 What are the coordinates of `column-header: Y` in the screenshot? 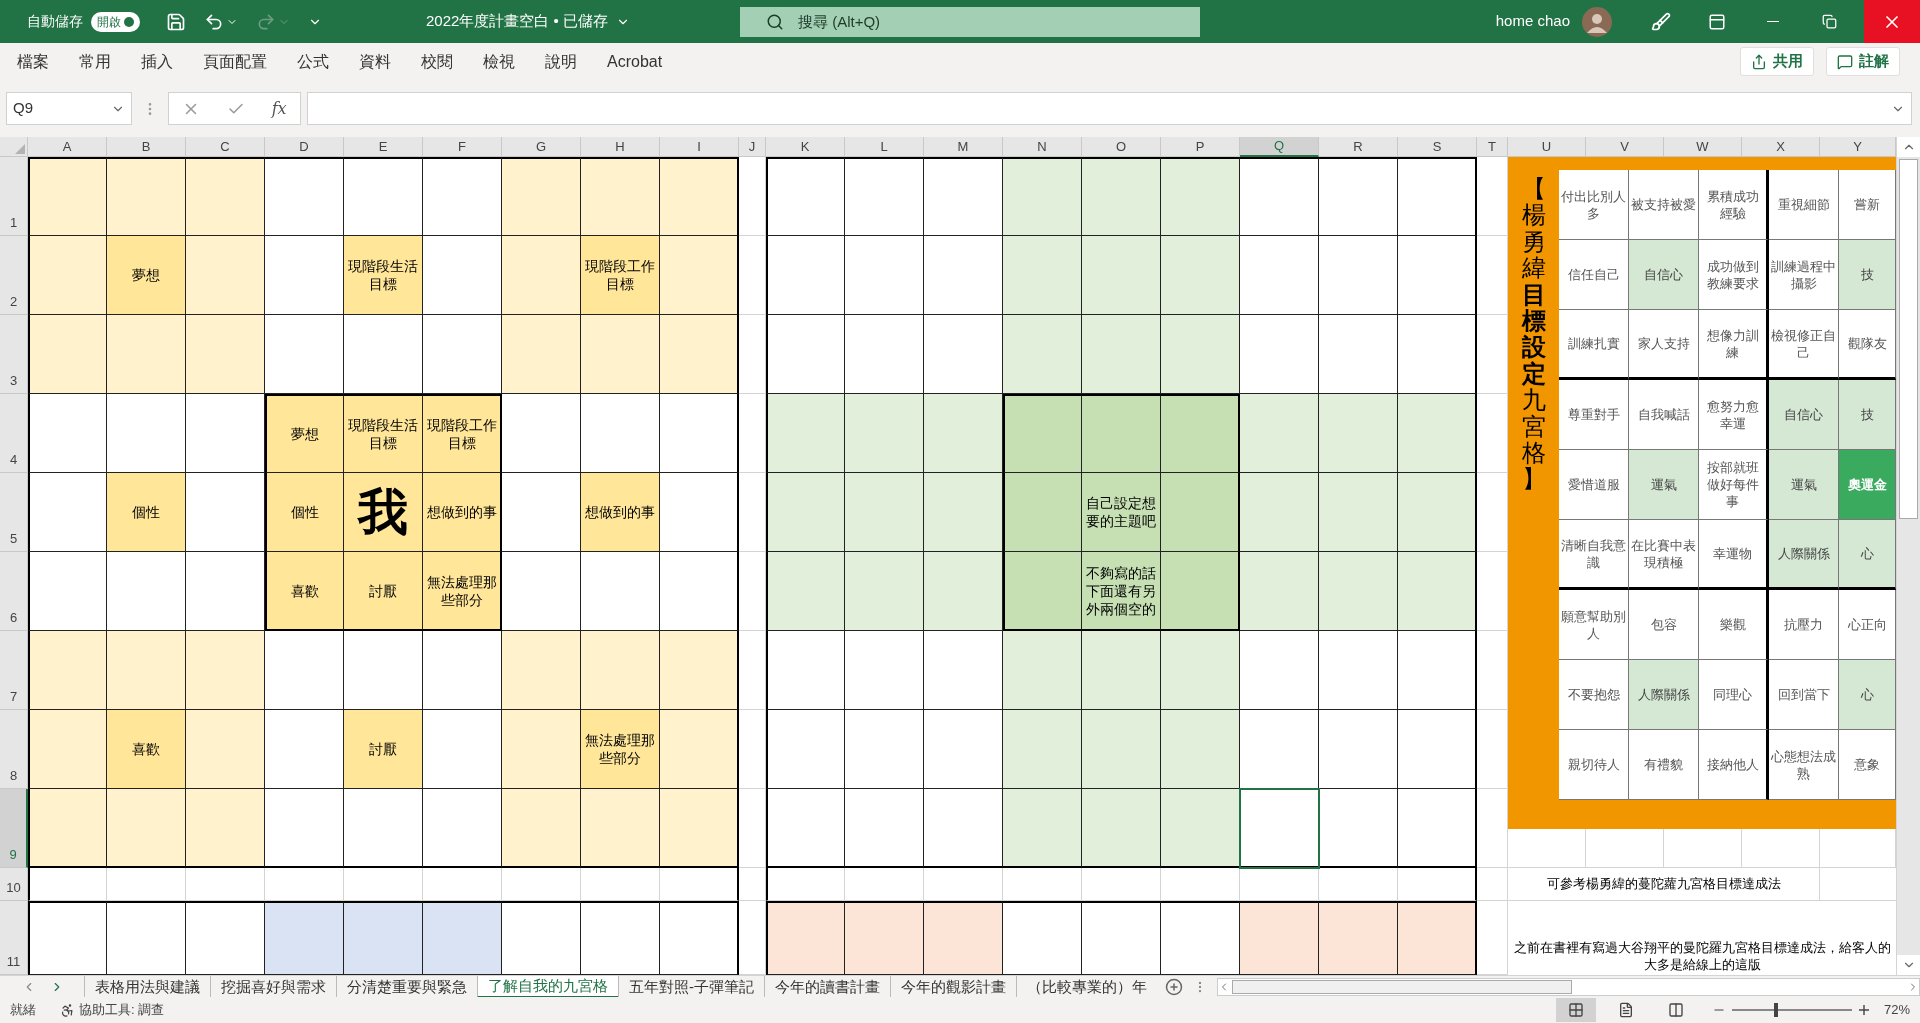 It's located at (1858, 147).